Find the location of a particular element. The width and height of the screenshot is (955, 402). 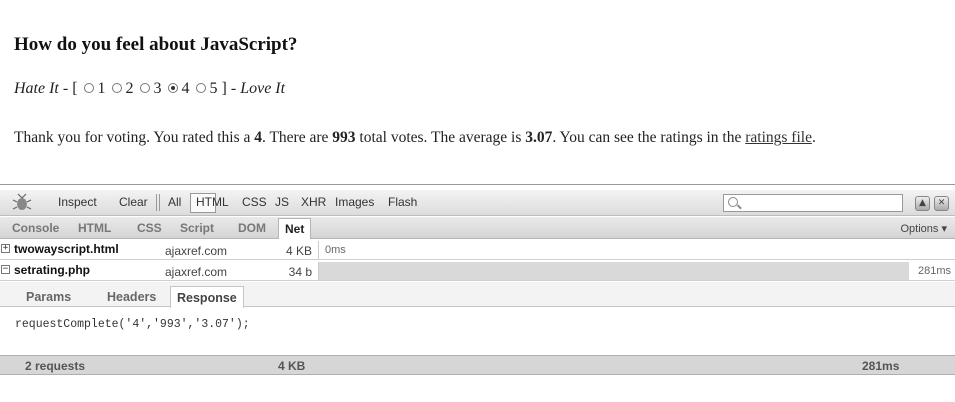

tab-net: Net is located at coordinates (295, 228).